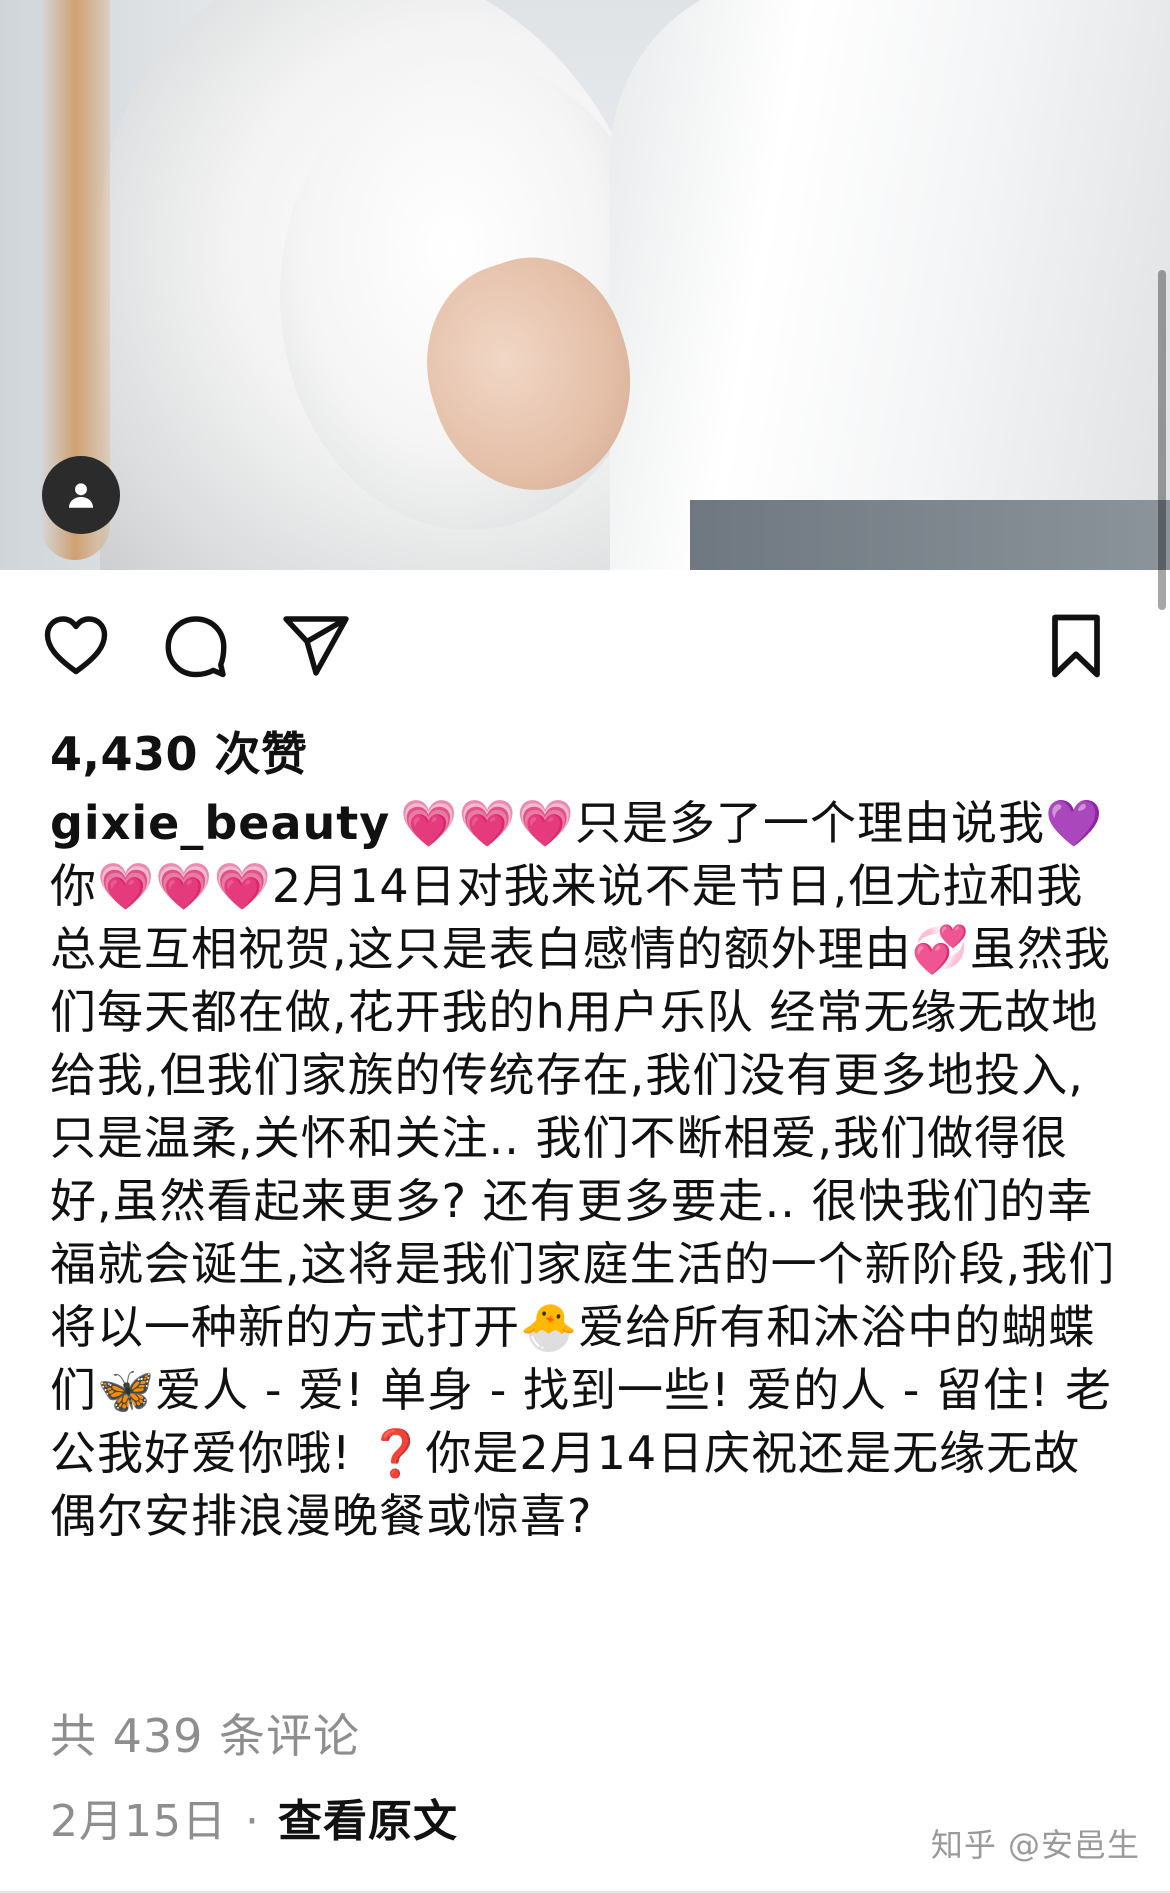 The width and height of the screenshot is (1170, 1893). Describe the element at coordinates (930, 535) in the screenshot. I see `photo-jeans` at that location.